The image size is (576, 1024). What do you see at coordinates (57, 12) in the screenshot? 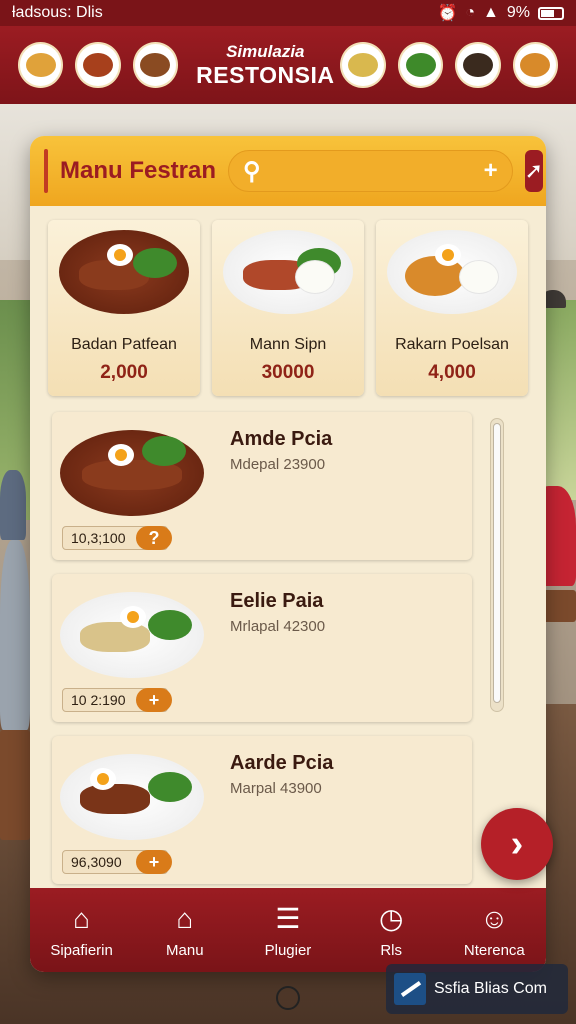
I see `status-left-text: ƚadsous: Dlis` at bounding box center [57, 12].